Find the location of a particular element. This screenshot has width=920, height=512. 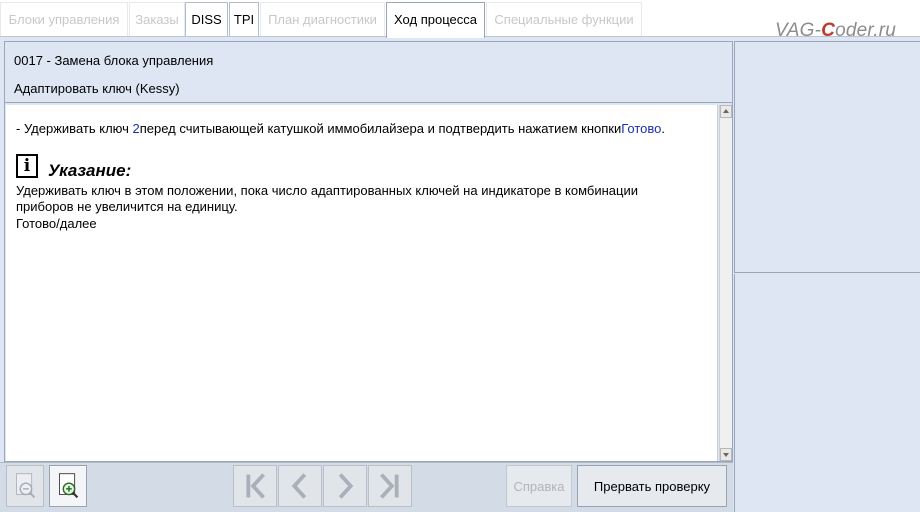

previous-button is located at coordinates (300, 486).